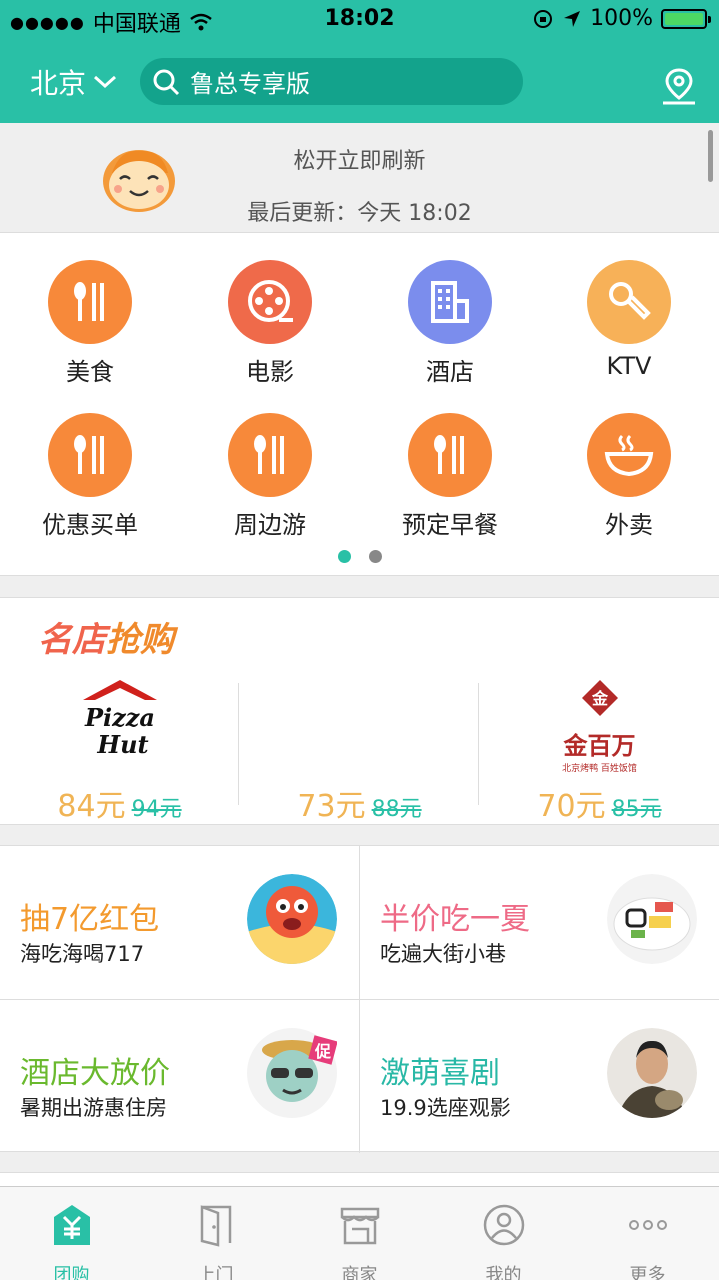  I want to click on tab-group-buy: 团购, so click(71, 1233).